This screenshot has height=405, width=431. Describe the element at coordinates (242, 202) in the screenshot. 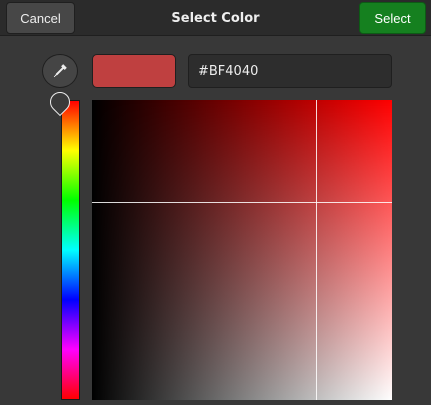

I see `crosshair-horizontal` at that location.